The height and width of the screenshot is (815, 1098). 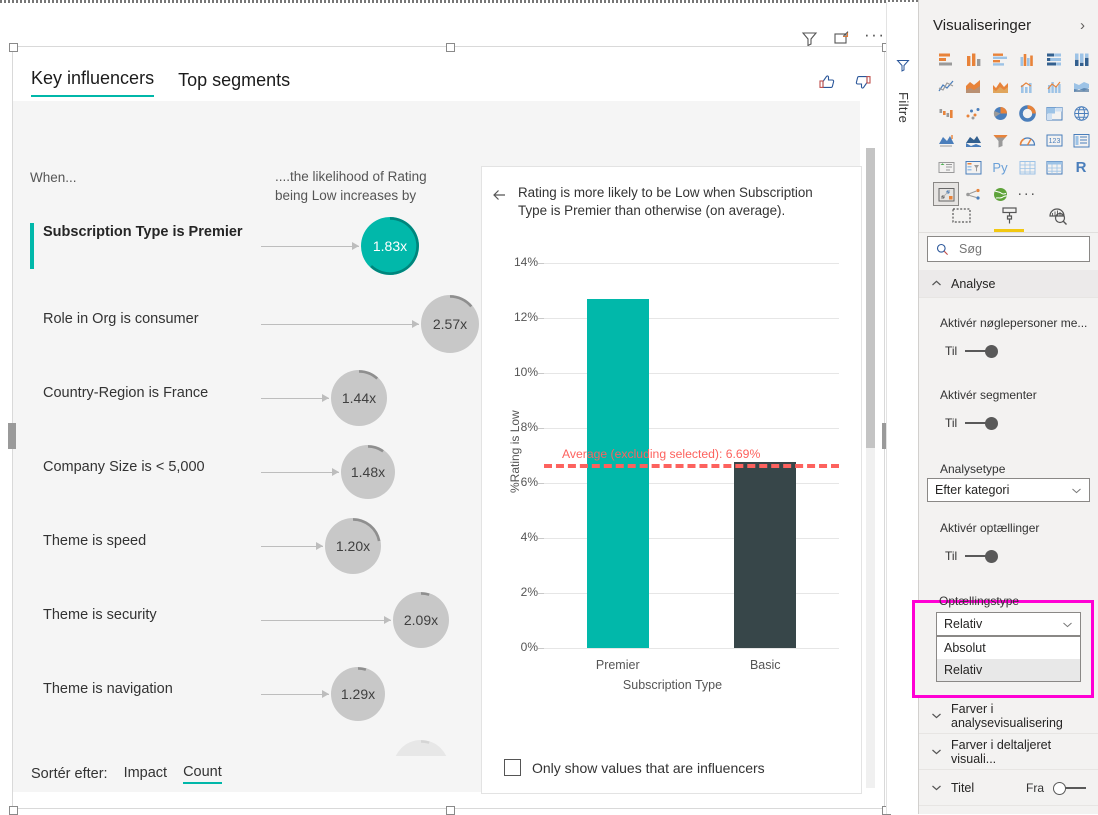 What do you see at coordinates (1014, 249) in the screenshot?
I see `format-search-input` at bounding box center [1014, 249].